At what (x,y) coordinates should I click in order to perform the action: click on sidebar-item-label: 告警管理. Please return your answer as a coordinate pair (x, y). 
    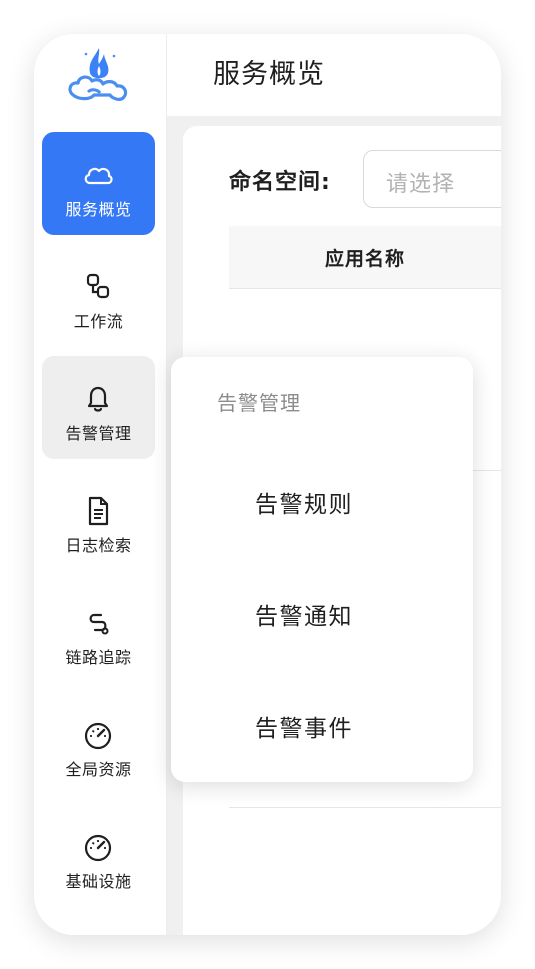
    Looking at the image, I should click on (98, 433).